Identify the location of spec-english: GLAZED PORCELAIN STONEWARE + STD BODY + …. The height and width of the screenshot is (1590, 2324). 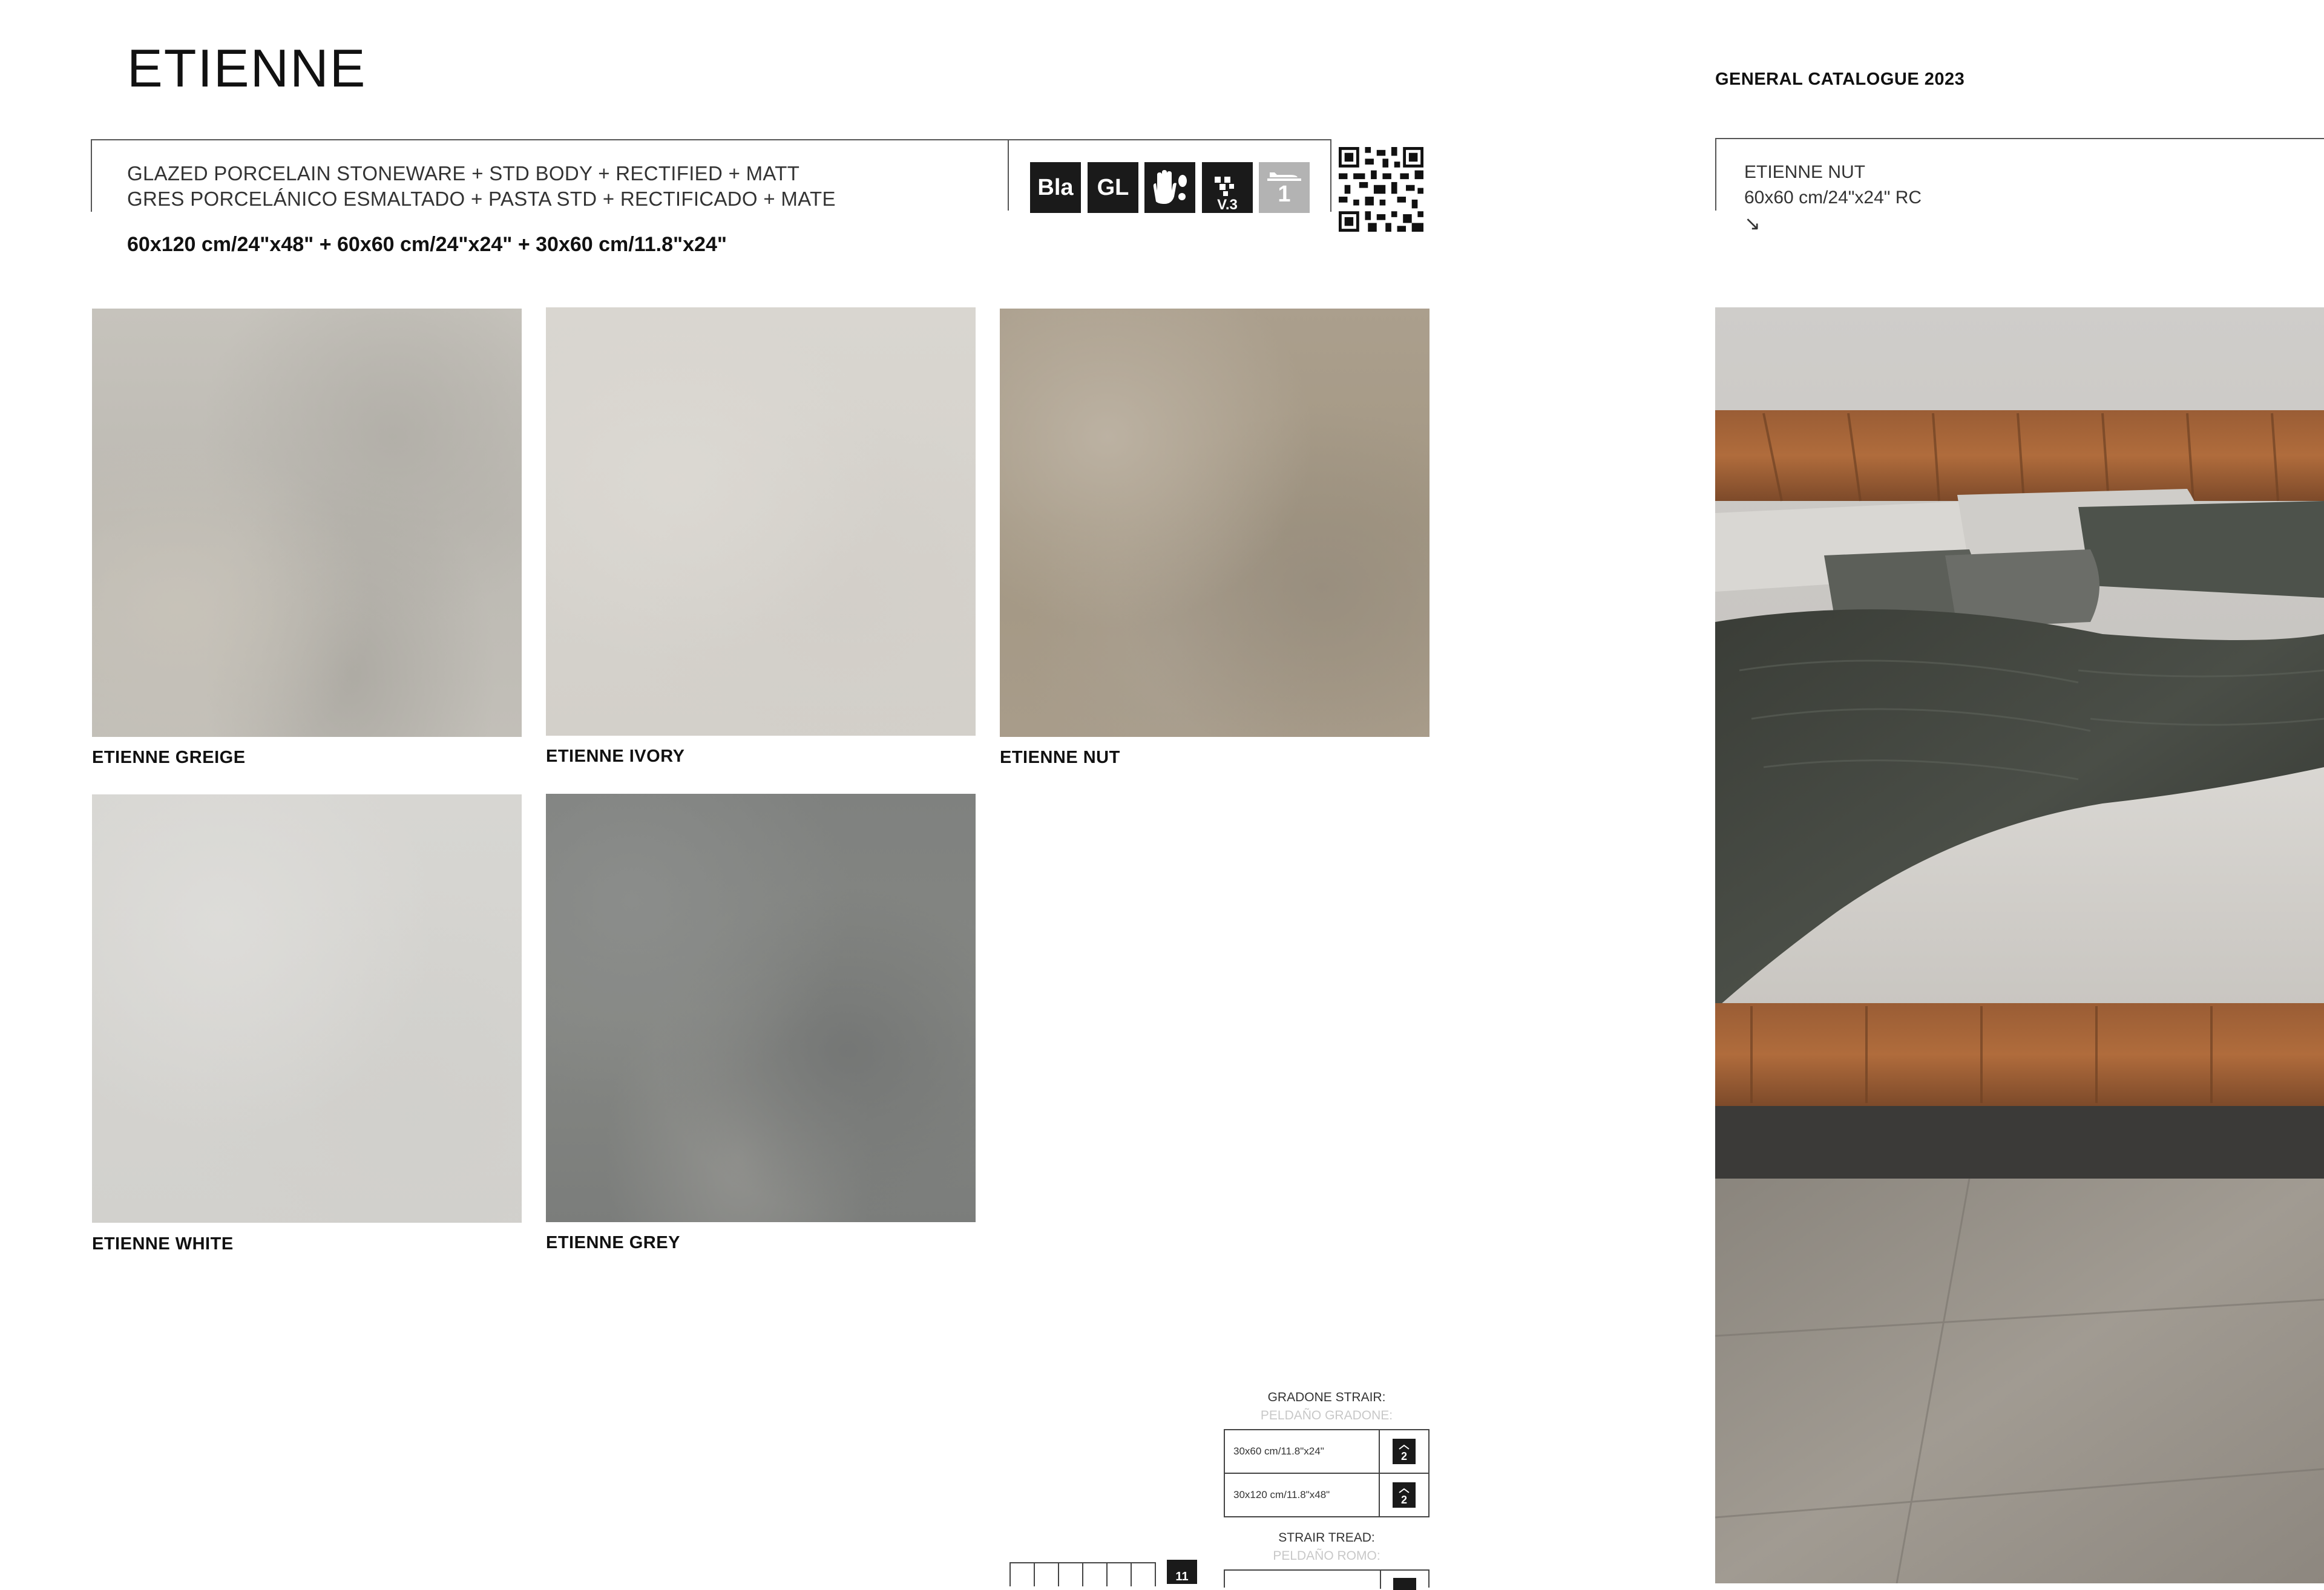
(463, 174).